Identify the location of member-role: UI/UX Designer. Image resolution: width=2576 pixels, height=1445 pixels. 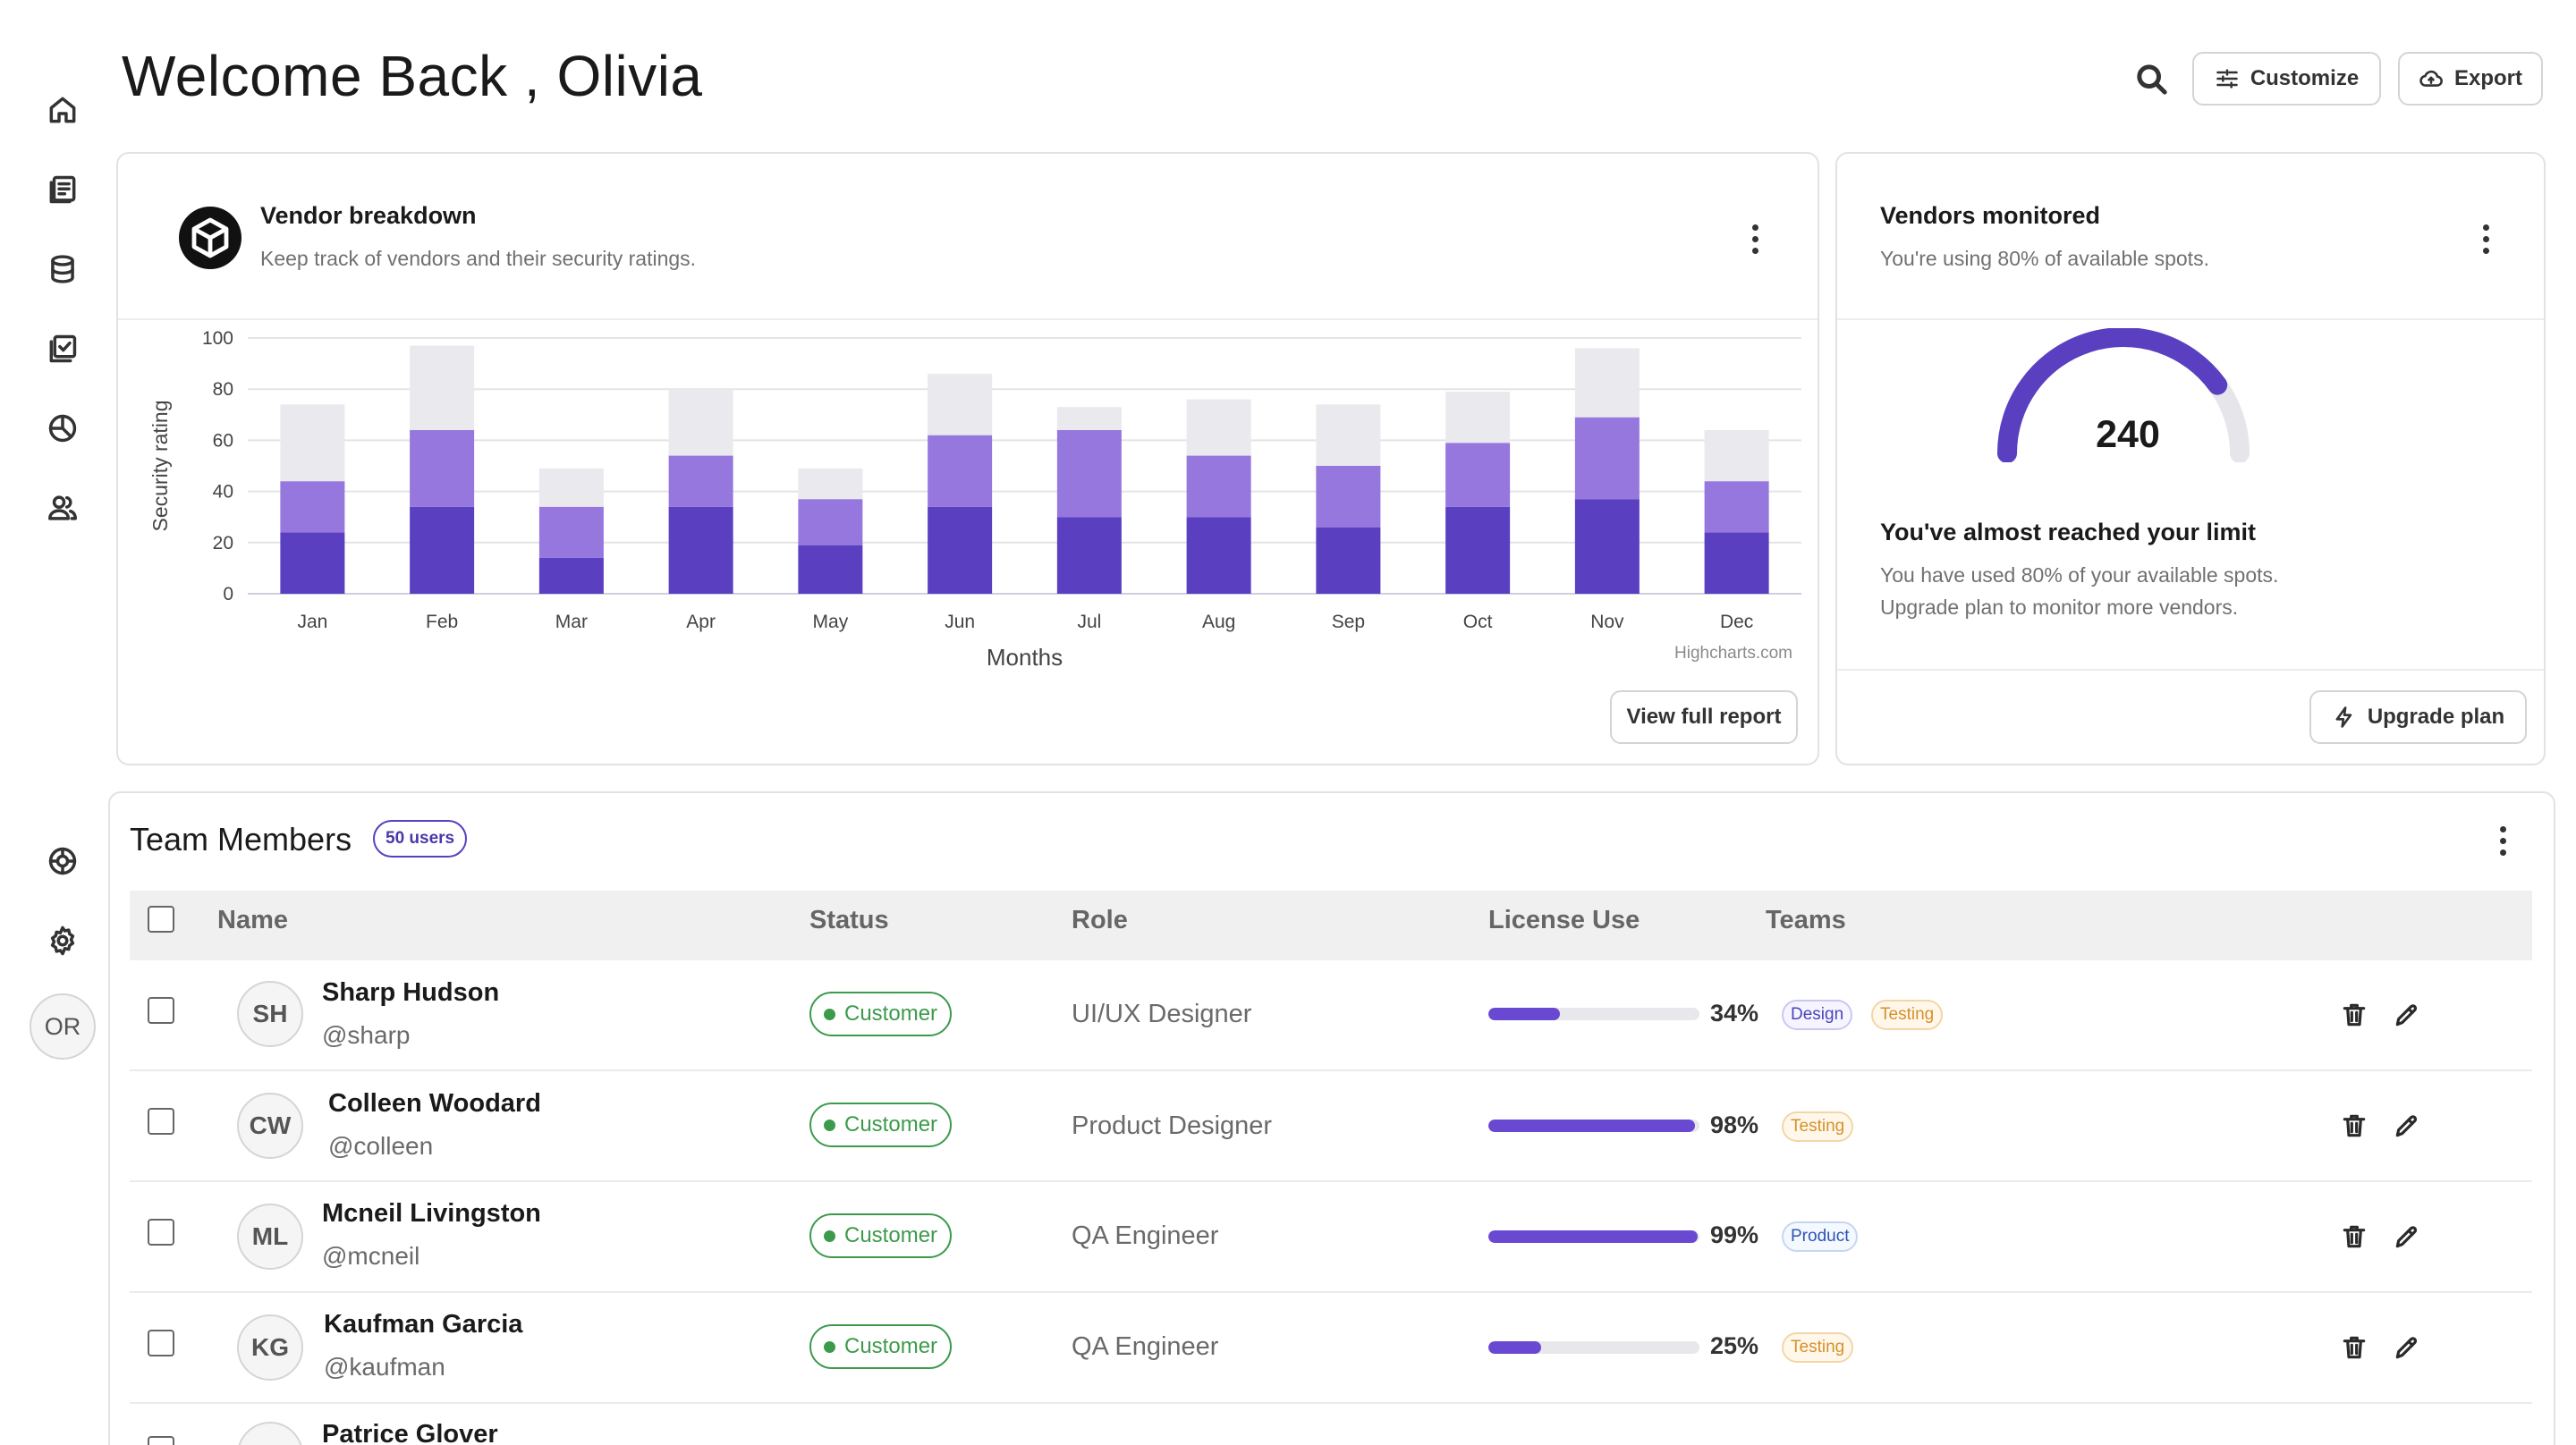
(1162, 1014).